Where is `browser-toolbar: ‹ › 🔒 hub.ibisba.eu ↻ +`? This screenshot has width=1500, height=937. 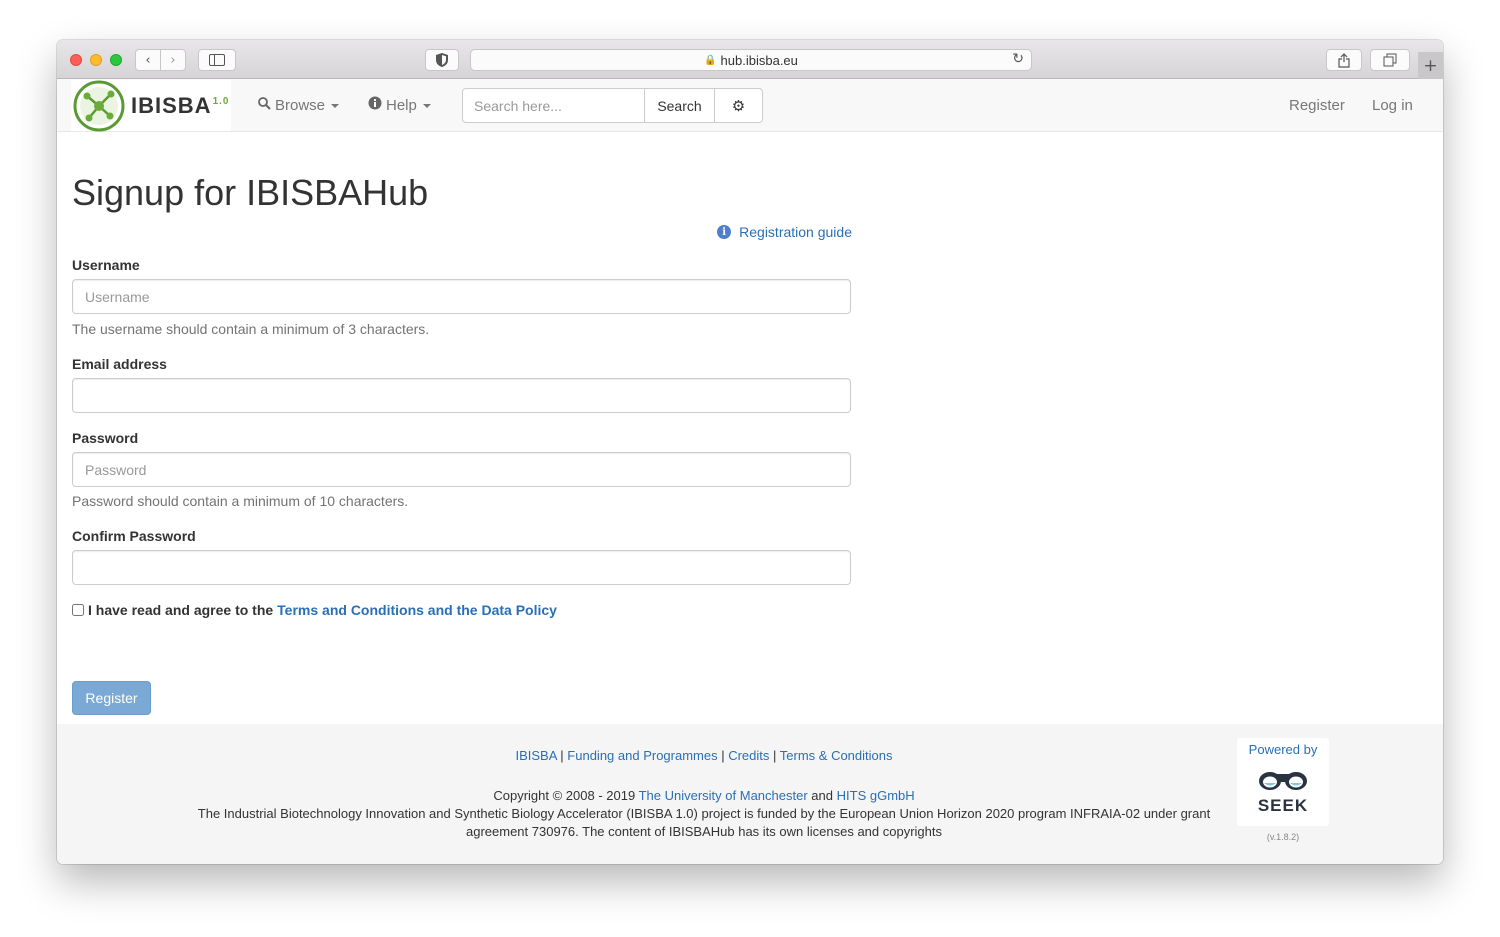 browser-toolbar: ‹ › 🔒 hub.ibisba.eu ↻ + is located at coordinates (750, 59).